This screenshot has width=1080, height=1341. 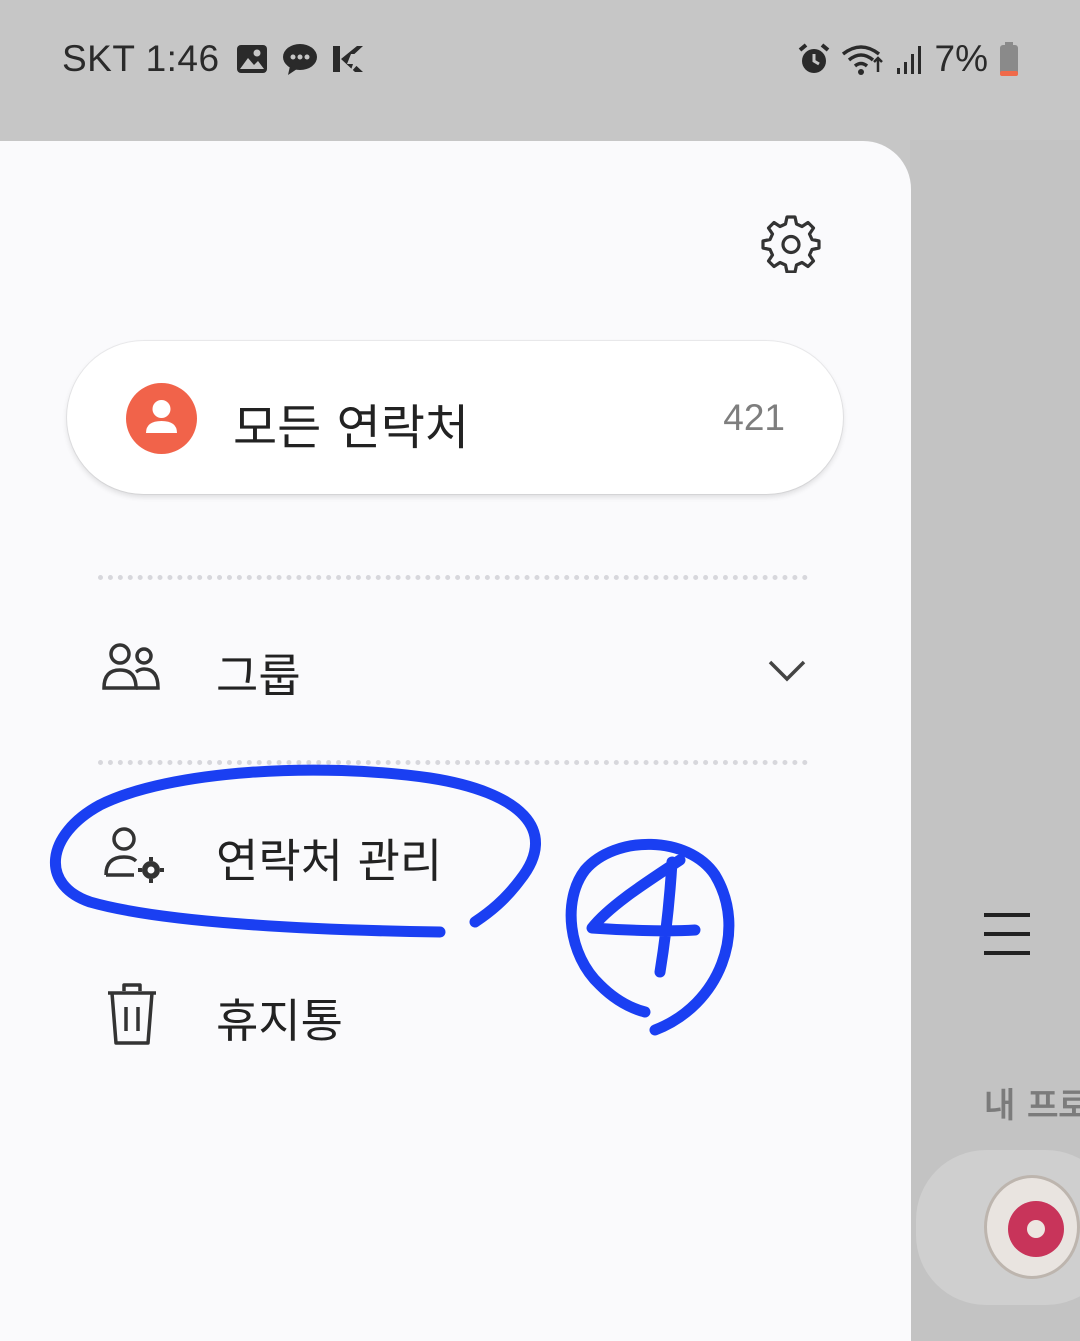 I want to click on signal-icon, so click(x=908, y=60).